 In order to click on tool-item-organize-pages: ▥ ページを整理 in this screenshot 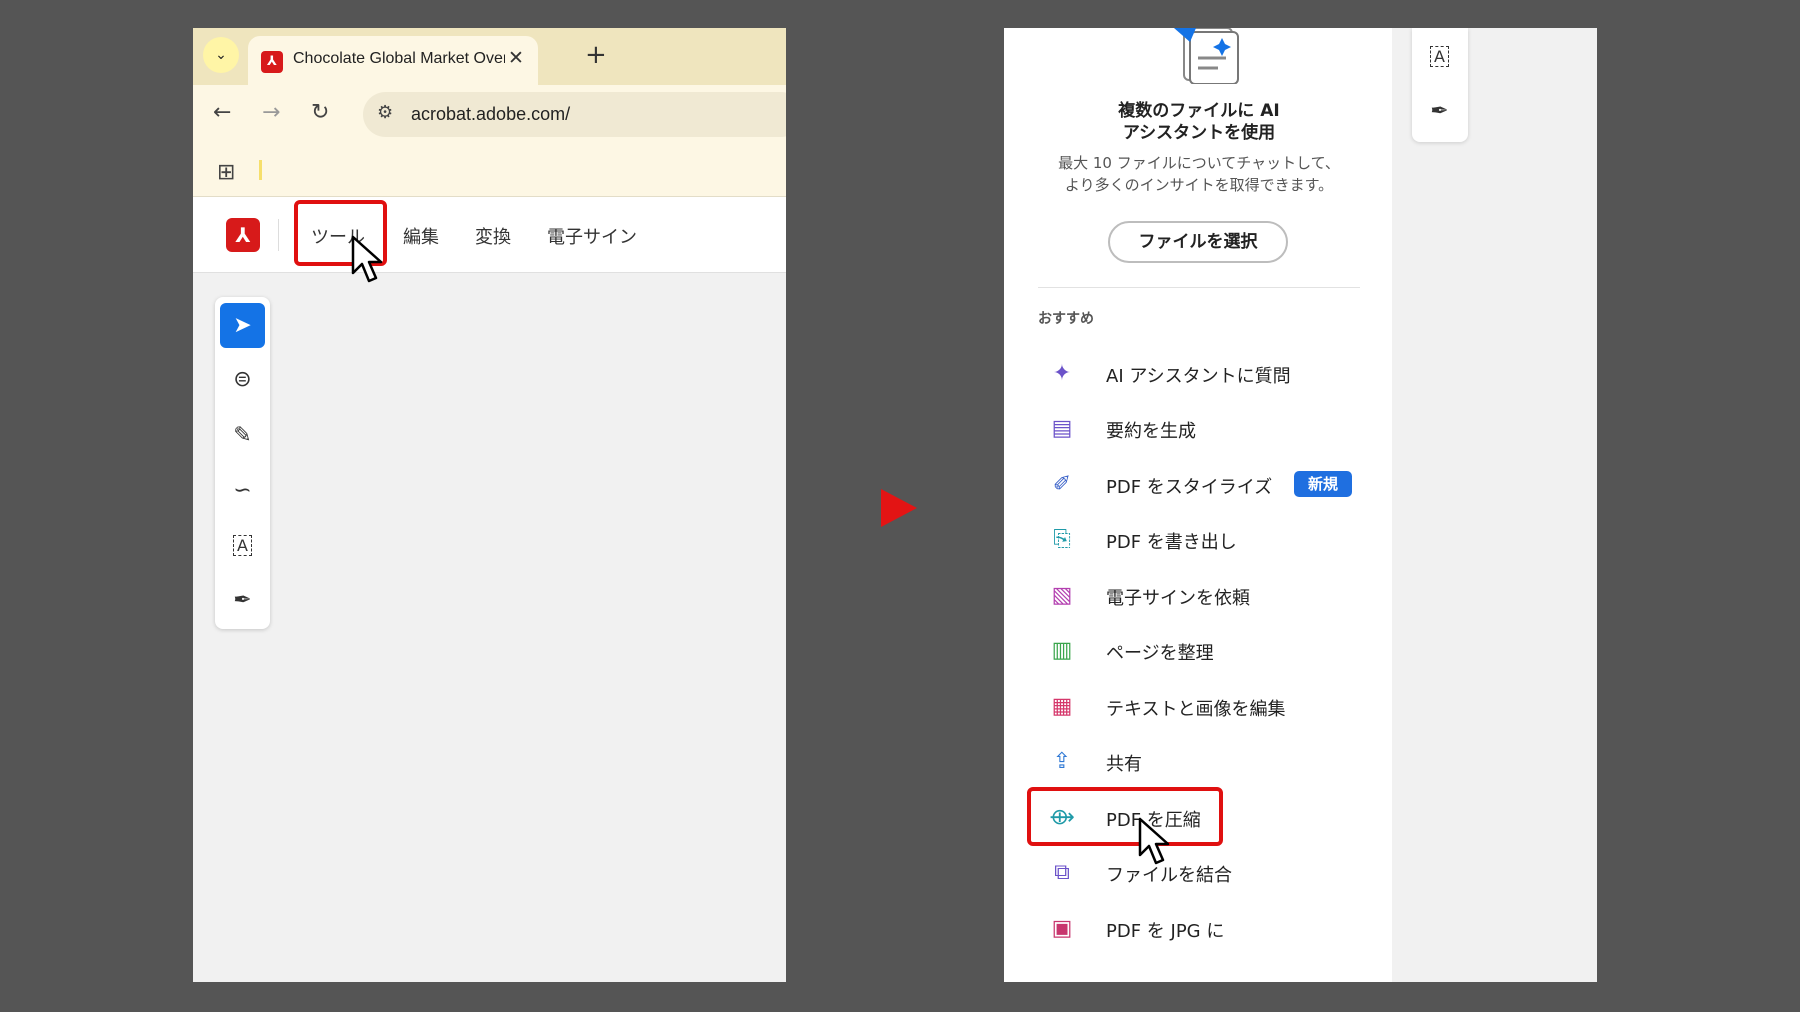, I will do `click(1210, 650)`.